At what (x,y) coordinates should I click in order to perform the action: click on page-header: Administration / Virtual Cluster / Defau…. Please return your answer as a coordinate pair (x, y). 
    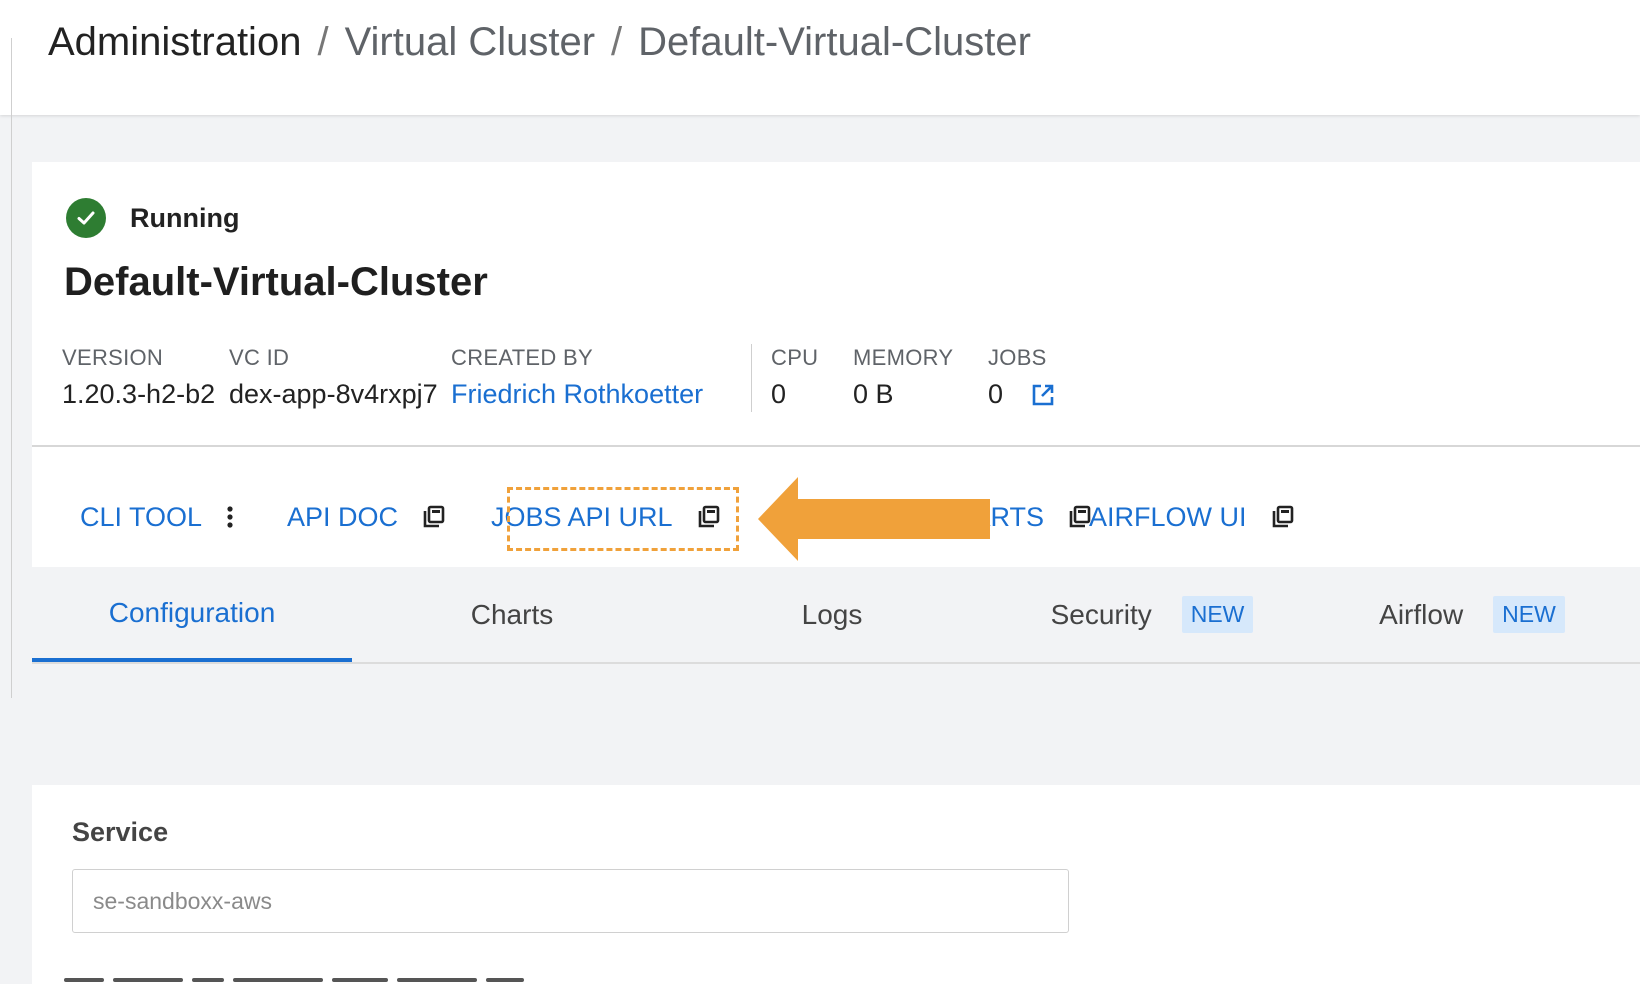
    Looking at the image, I should click on (820, 57).